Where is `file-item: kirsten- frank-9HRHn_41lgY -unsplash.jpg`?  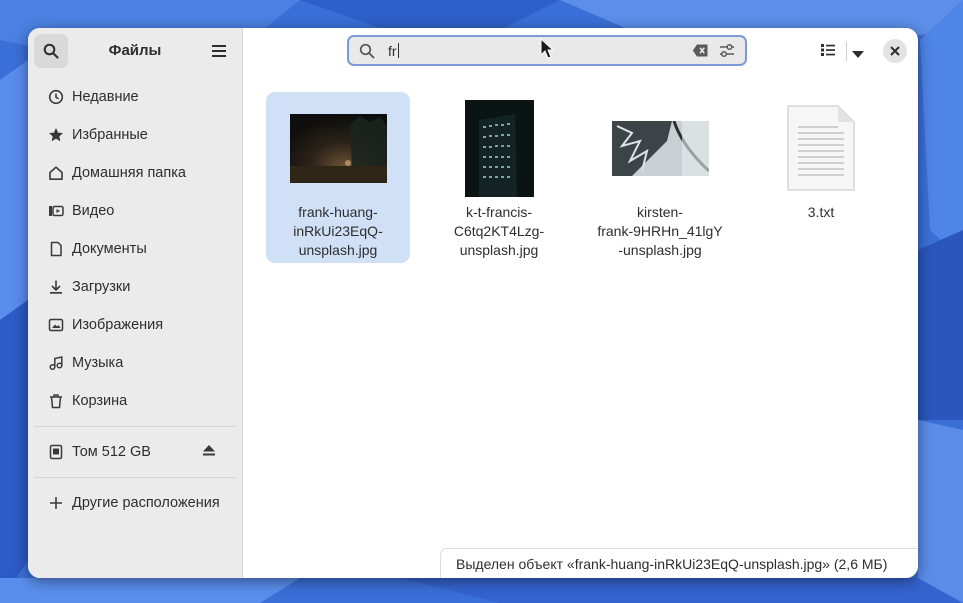
file-item: kirsten- frank-9HRHn_41lgY -unsplash.jpg is located at coordinates (660, 177).